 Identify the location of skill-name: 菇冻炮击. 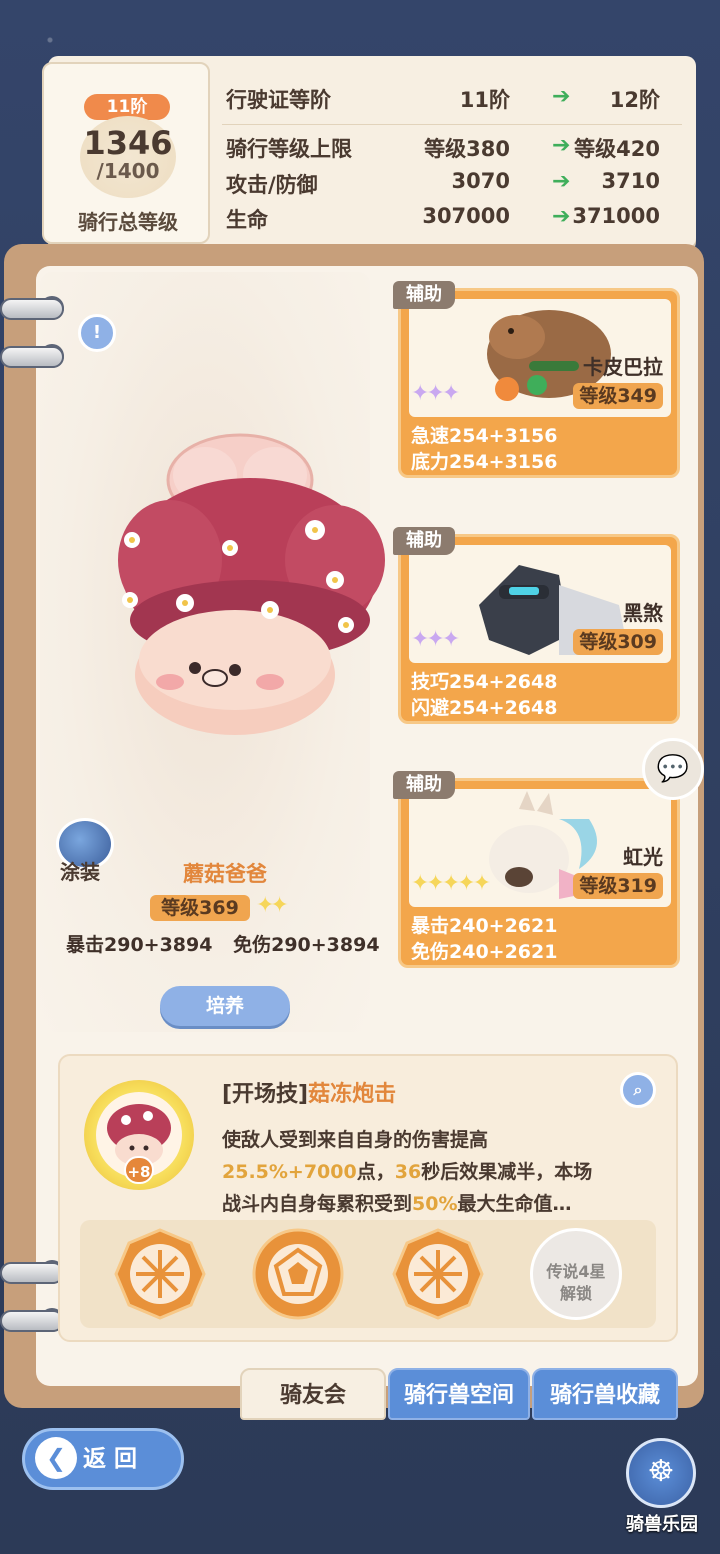
(352, 1094).